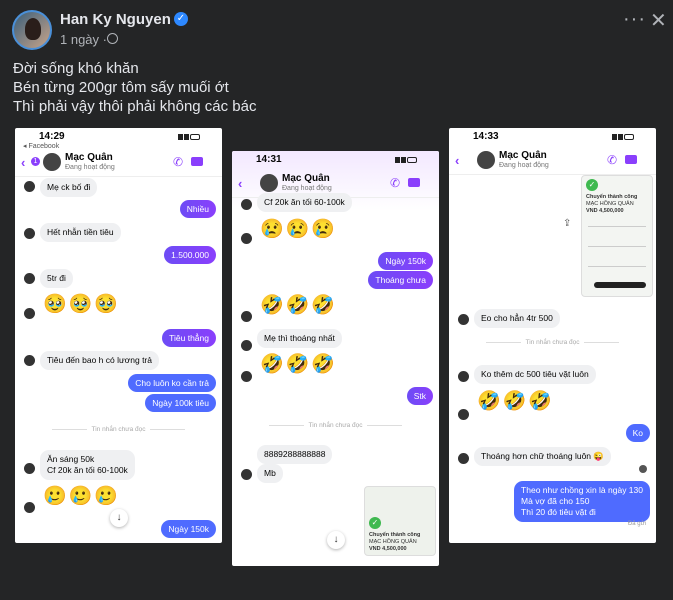 Image resolution: width=673 pixels, height=600 pixels. I want to click on status-time: 14:31, so click(269, 159).